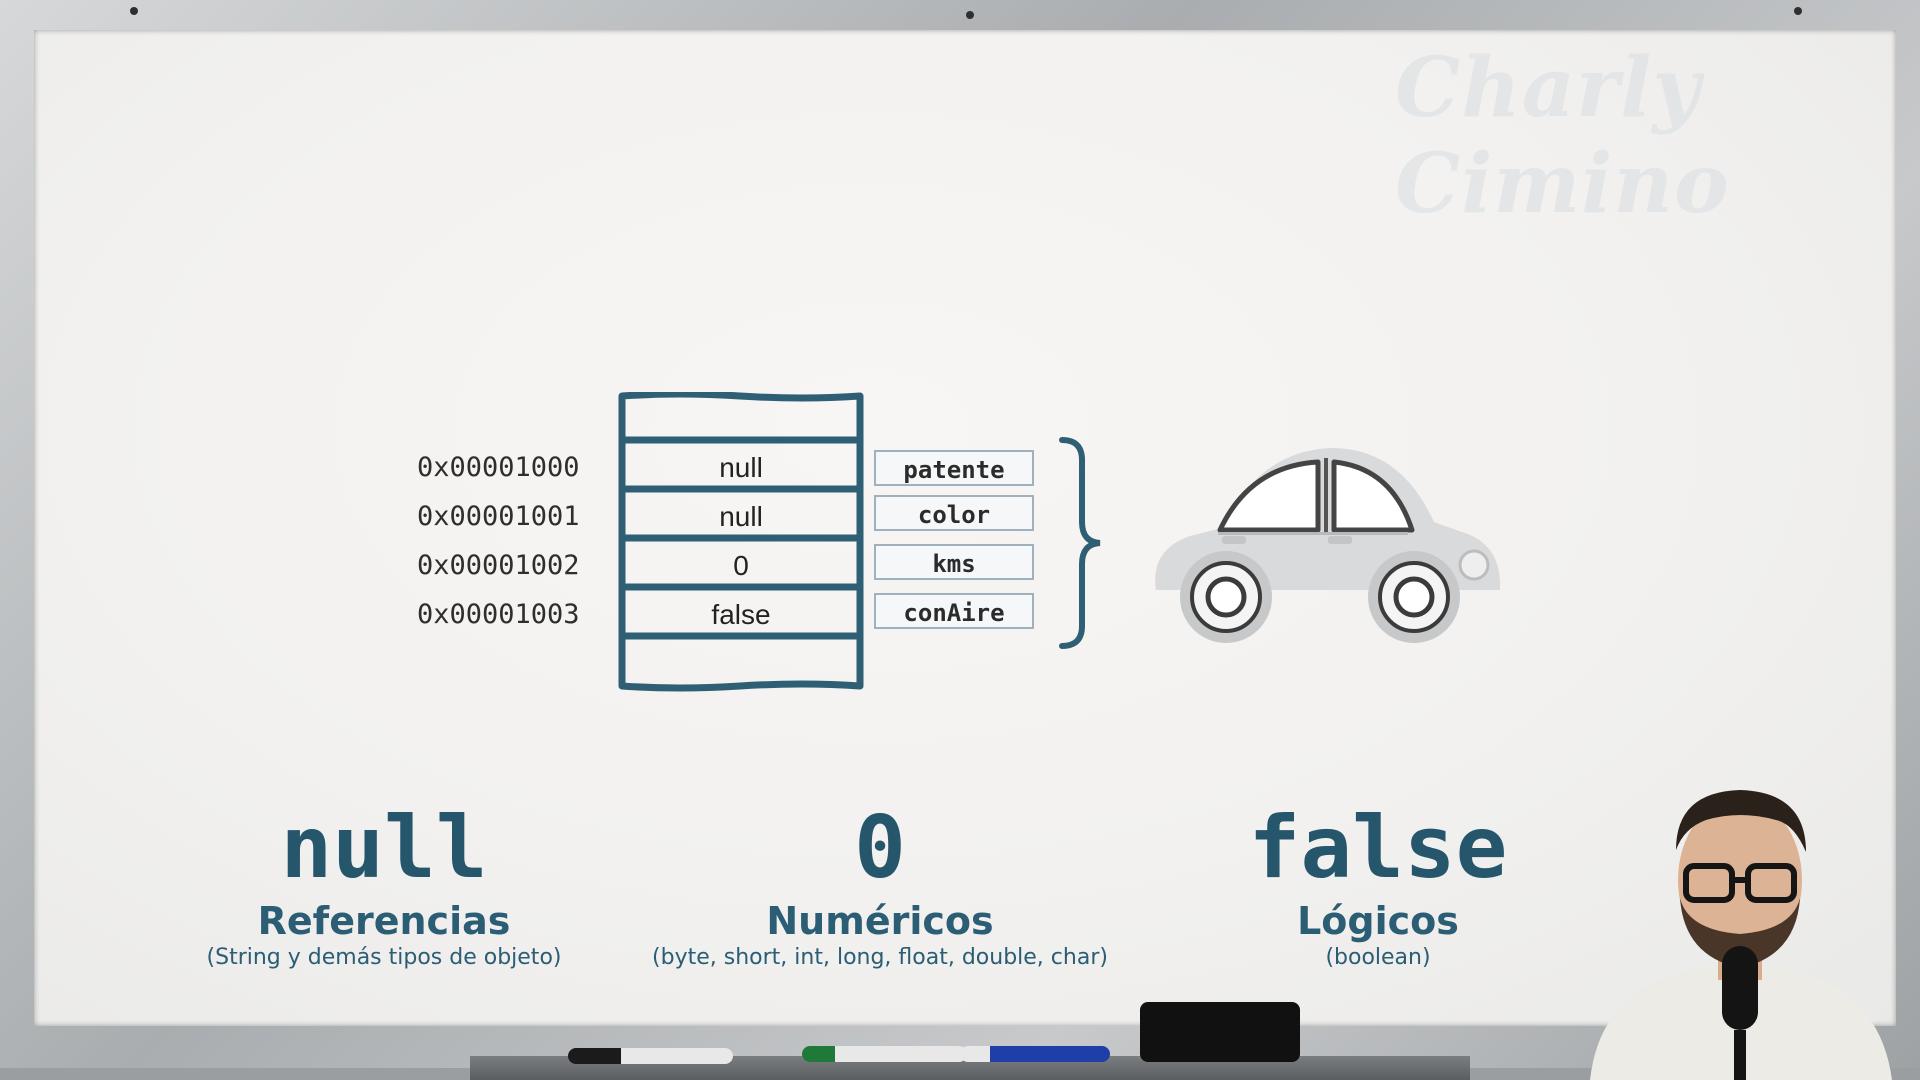 This screenshot has height=1080, width=1920. Describe the element at coordinates (384, 957) in the screenshot. I see `default-examples: (String y demás tipos de objeto)` at that location.